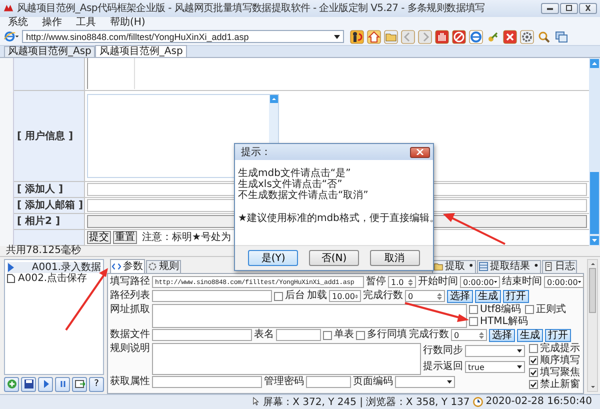 This screenshot has width=600, height=409. Describe the element at coordinates (555, 360) in the screenshot. I see `checkbox: 顺序填写` at that location.